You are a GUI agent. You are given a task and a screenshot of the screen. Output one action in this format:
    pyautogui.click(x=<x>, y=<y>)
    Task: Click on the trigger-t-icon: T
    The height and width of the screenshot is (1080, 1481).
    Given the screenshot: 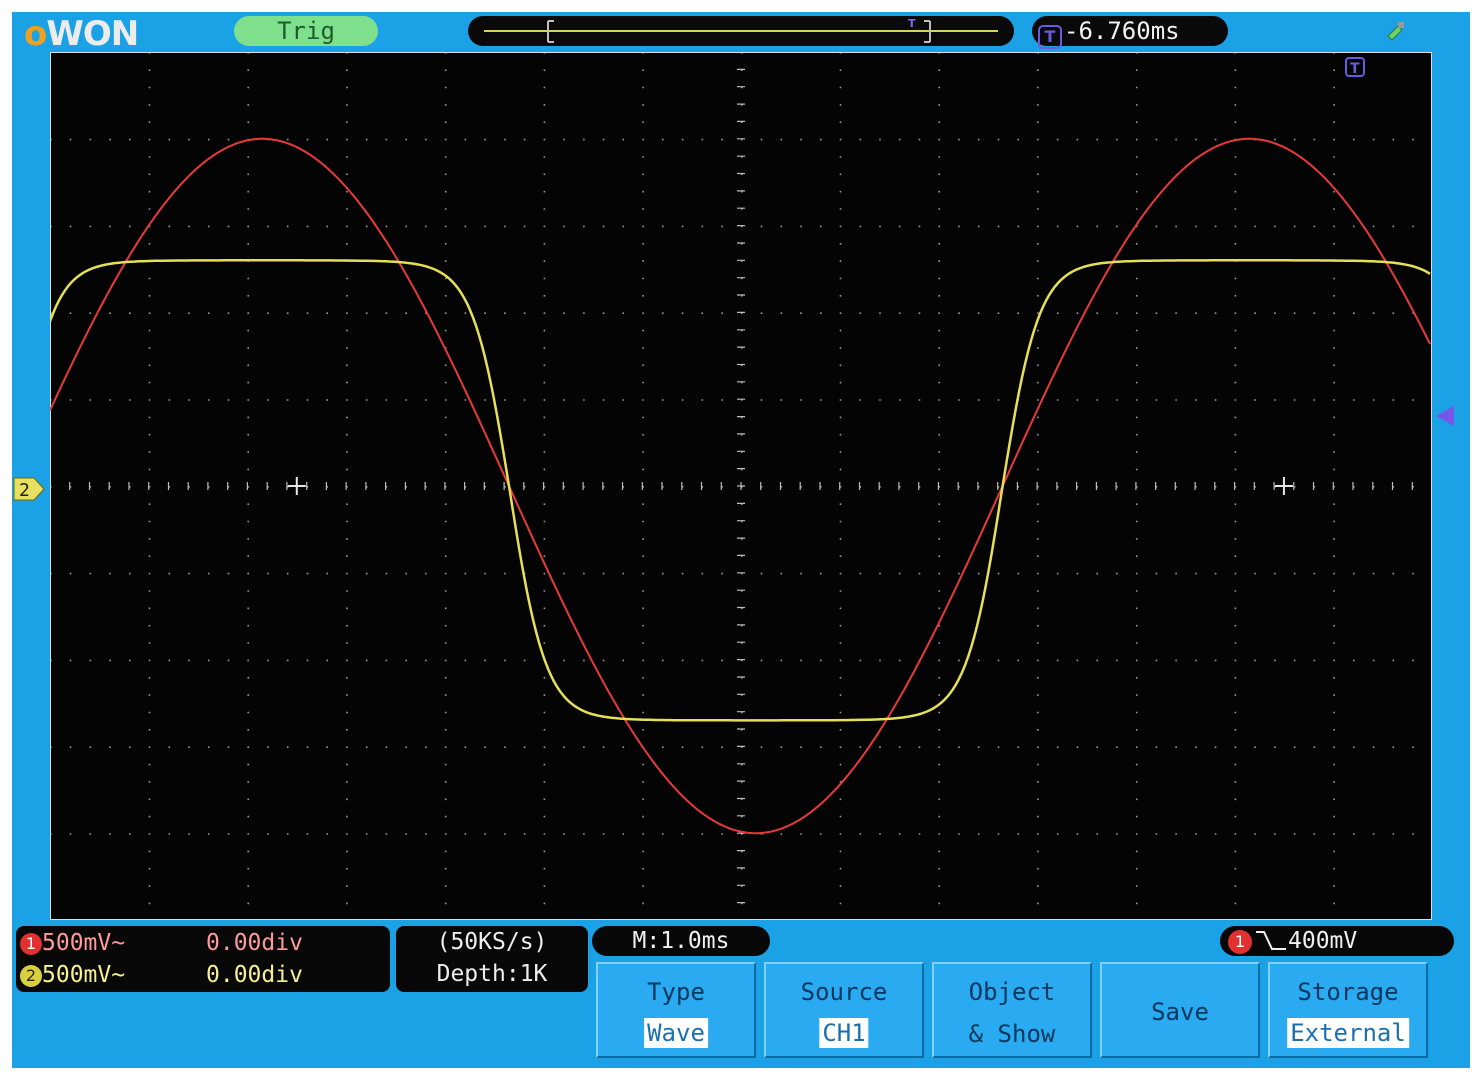 What is the action you would take?
    pyautogui.click(x=1050, y=37)
    